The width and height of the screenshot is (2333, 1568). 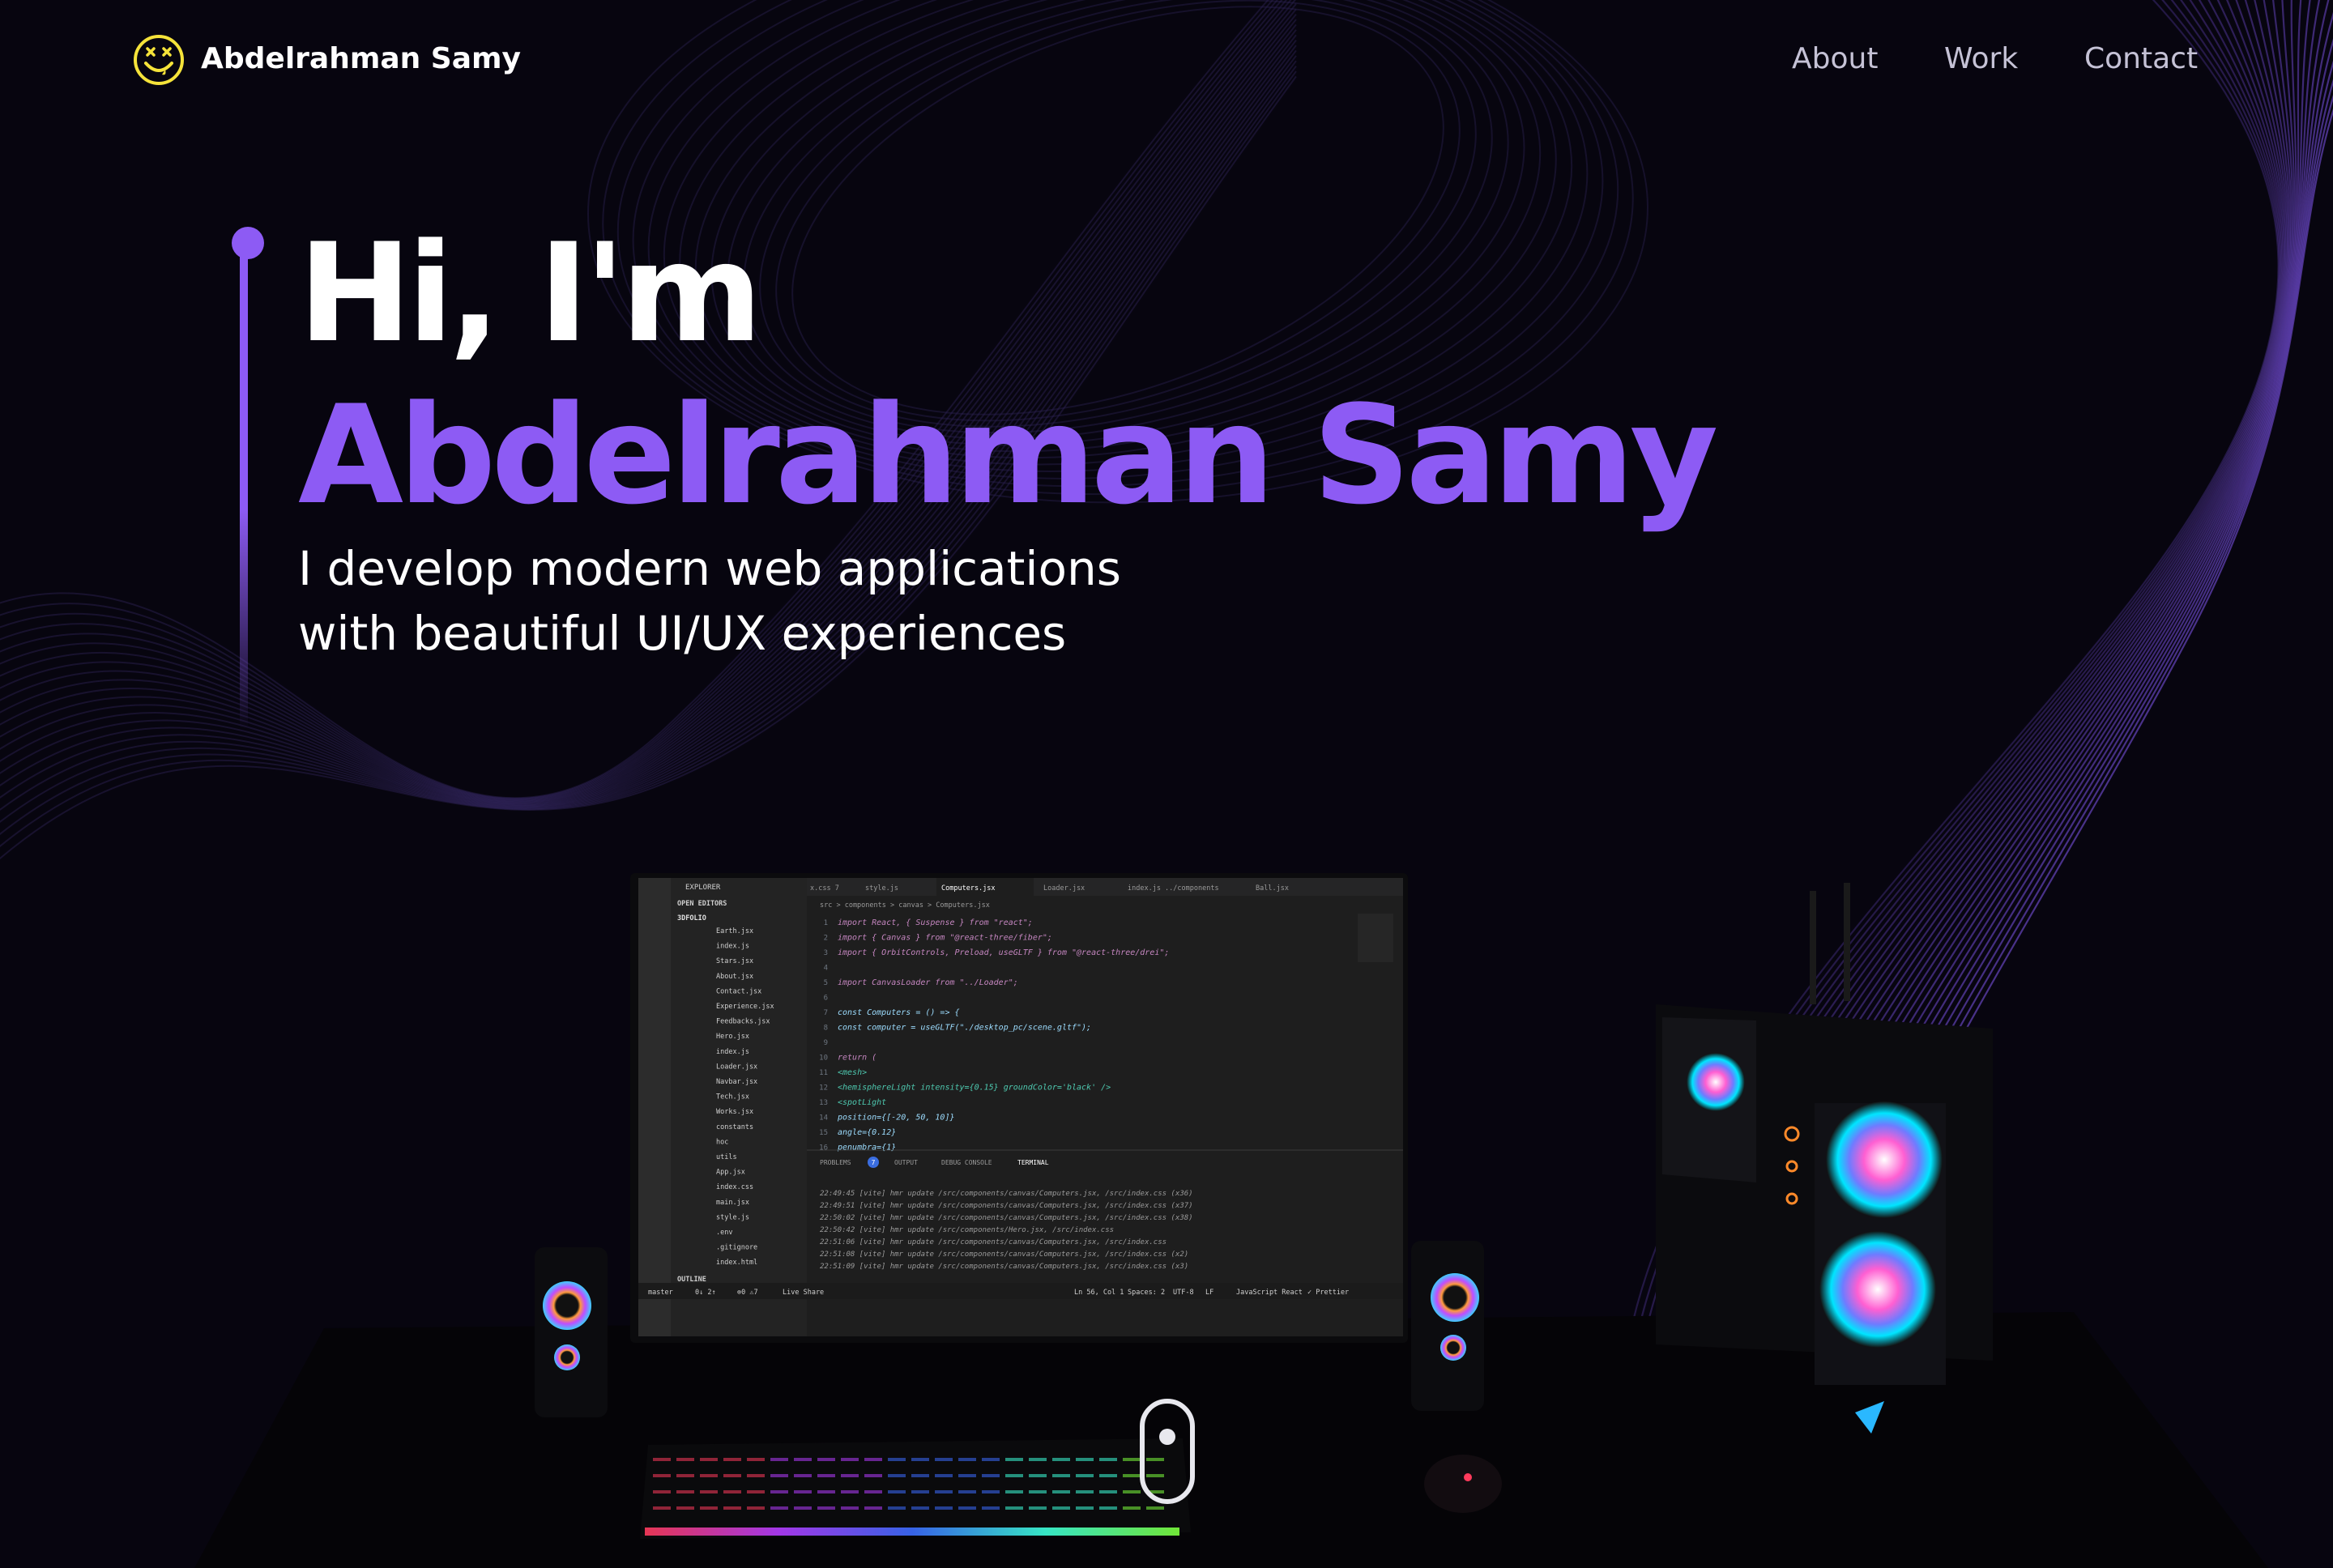 I want to click on status-item: LF, so click(x=1209, y=1293).